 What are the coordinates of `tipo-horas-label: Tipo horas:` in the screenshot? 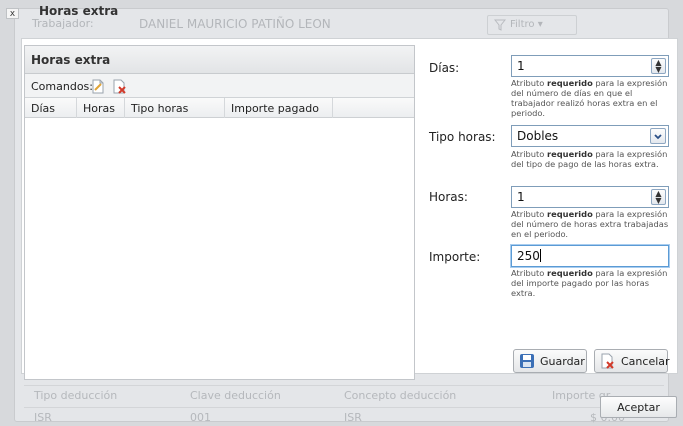 It's located at (462, 137).